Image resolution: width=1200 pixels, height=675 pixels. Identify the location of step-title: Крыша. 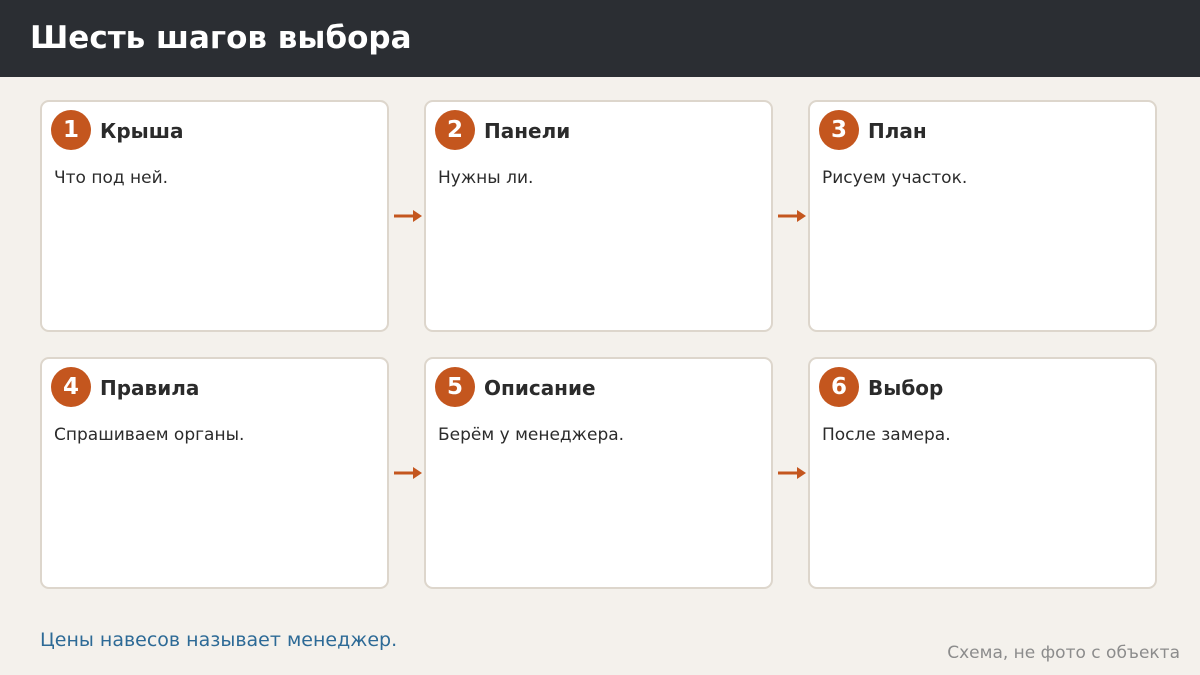
(142, 131).